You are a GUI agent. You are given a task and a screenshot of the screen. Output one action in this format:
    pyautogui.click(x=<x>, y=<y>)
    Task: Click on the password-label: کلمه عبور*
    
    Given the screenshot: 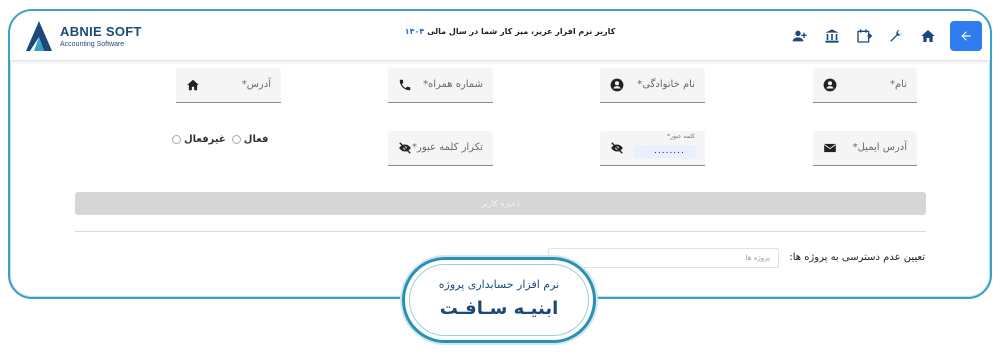 What is the action you would take?
    pyautogui.click(x=681, y=136)
    